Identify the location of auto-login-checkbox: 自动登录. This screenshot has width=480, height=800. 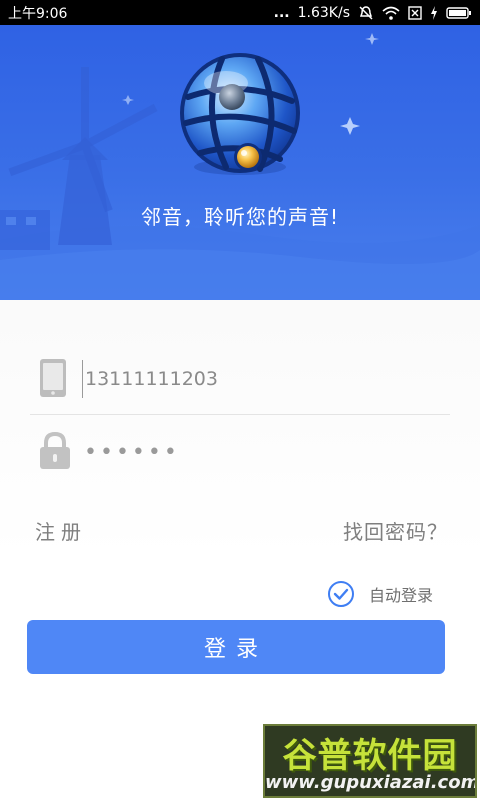
(380, 594).